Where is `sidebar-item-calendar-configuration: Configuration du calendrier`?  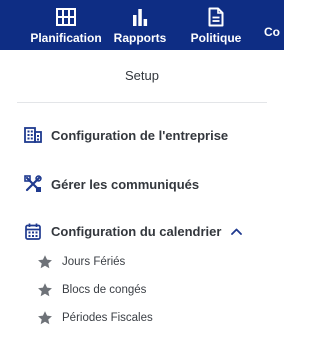 sidebar-item-calendar-configuration: Configuration du calendrier is located at coordinates (133, 231).